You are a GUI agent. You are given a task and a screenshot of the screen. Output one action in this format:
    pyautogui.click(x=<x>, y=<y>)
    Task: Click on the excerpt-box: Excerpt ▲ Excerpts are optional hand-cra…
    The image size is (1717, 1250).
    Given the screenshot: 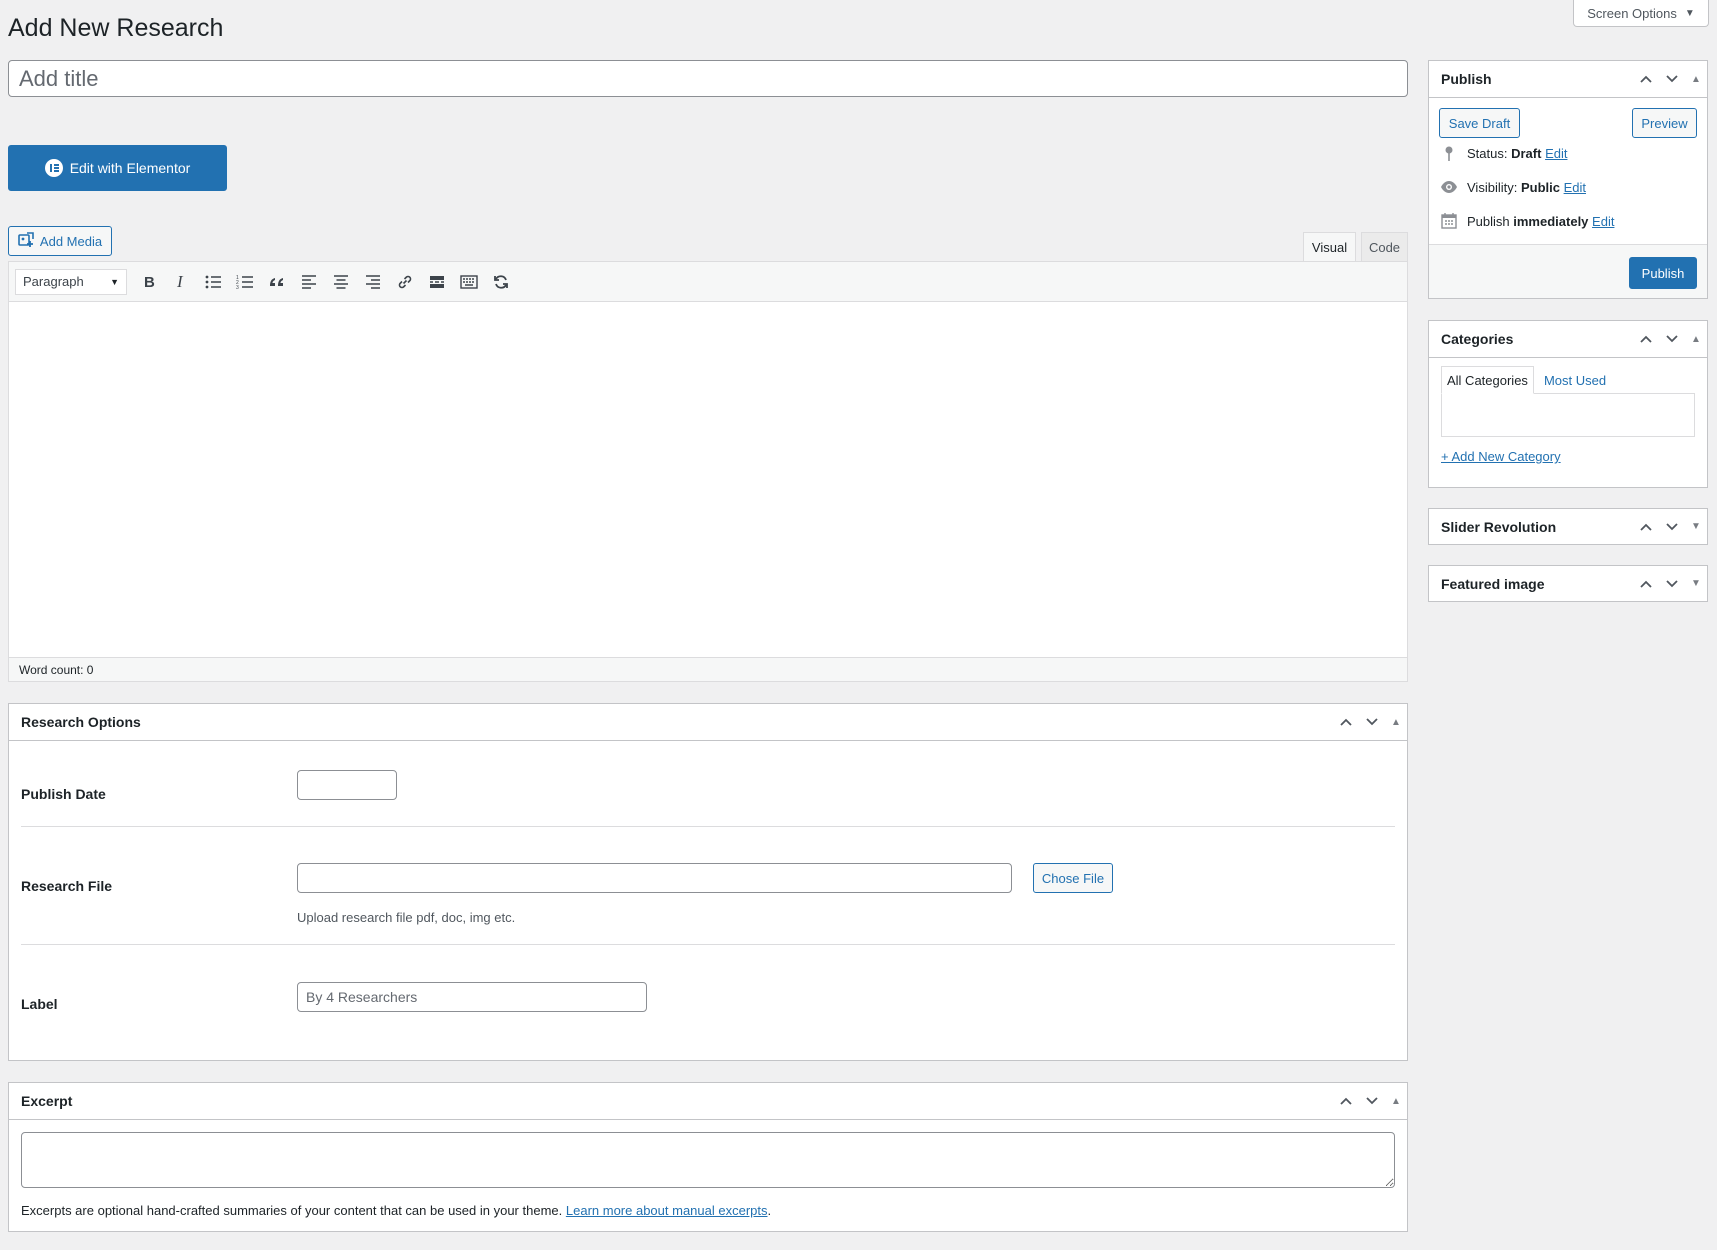 What is the action you would take?
    pyautogui.click(x=708, y=1157)
    